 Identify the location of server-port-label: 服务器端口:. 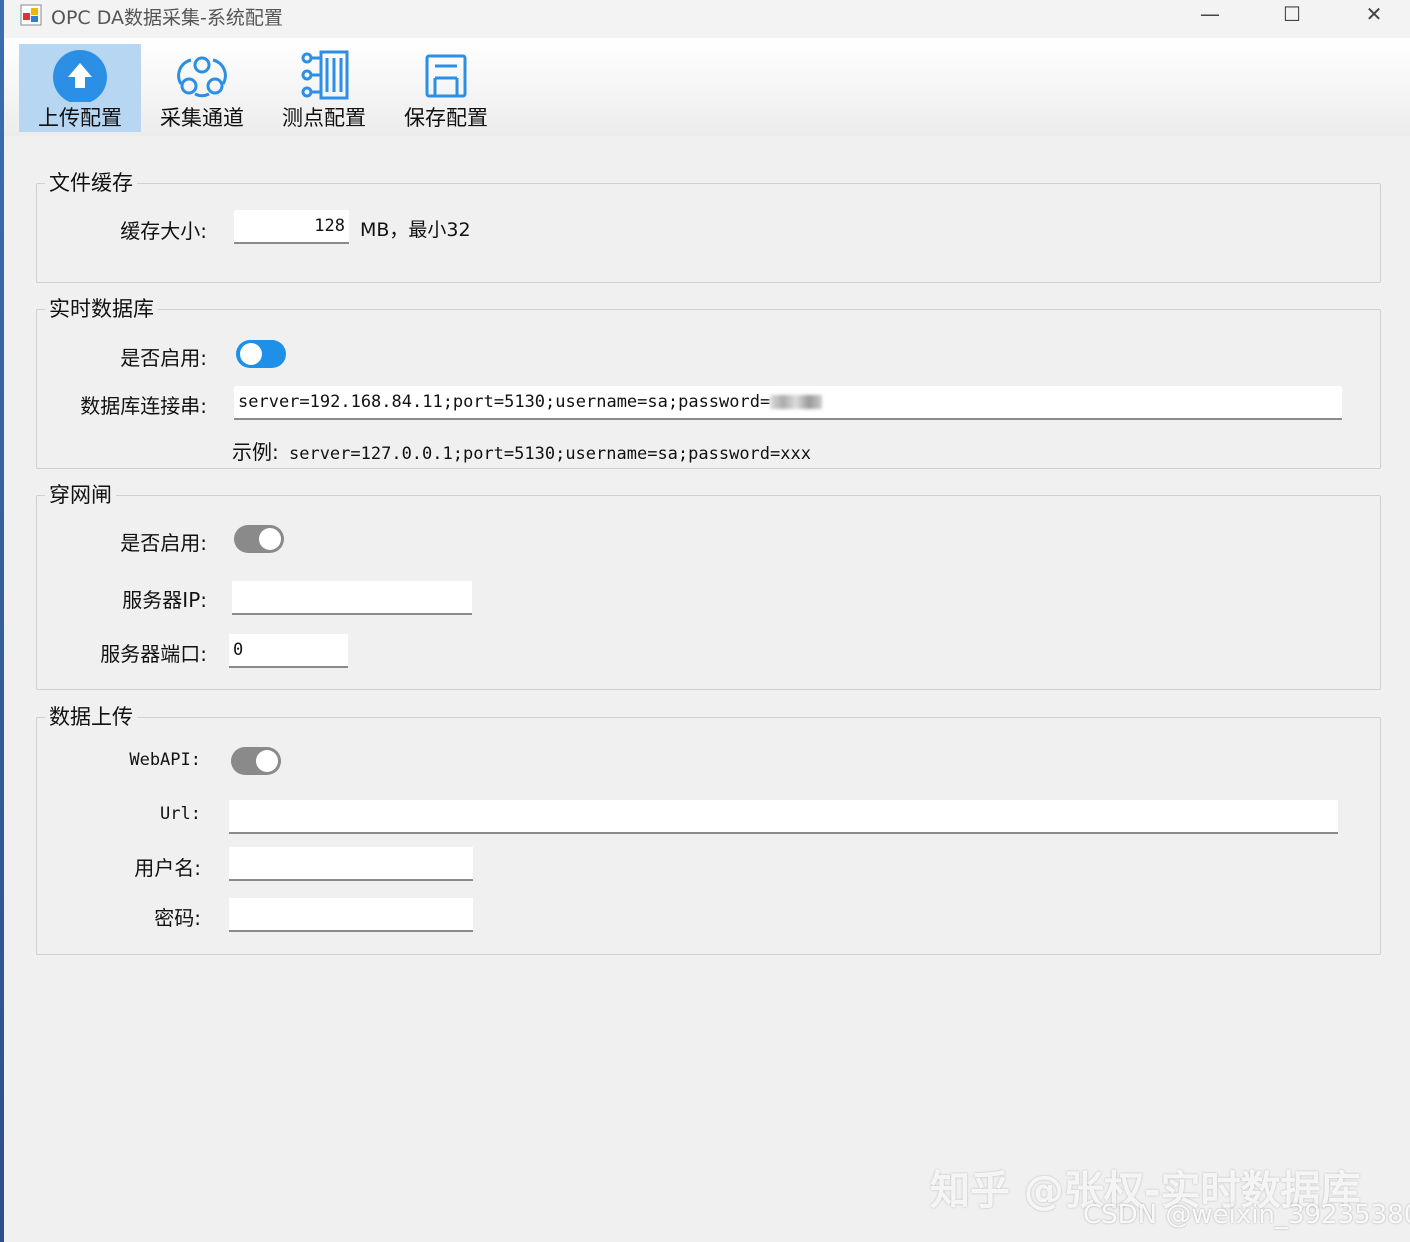
(153, 654).